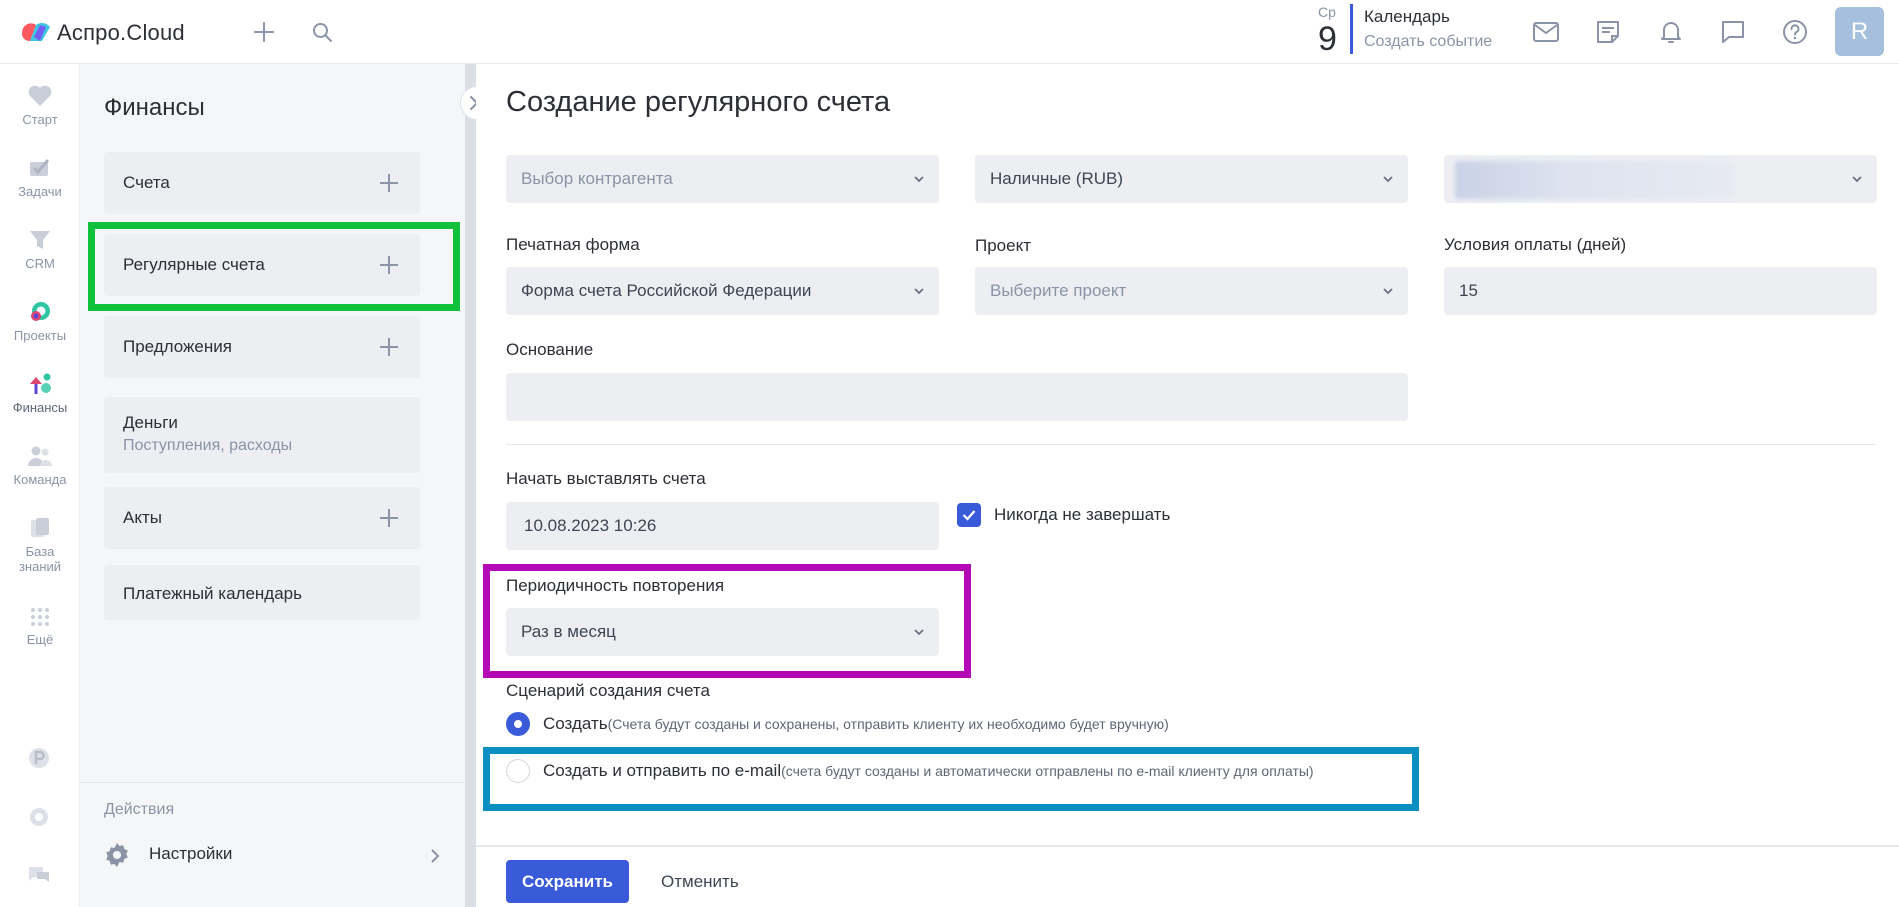 Image resolution: width=1899 pixels, height=907 pixels. What do you see at coordinates (40, 177) in the screenshot?
I see `rail-item-tasks: Задачи` at bounding box center [40, 177].